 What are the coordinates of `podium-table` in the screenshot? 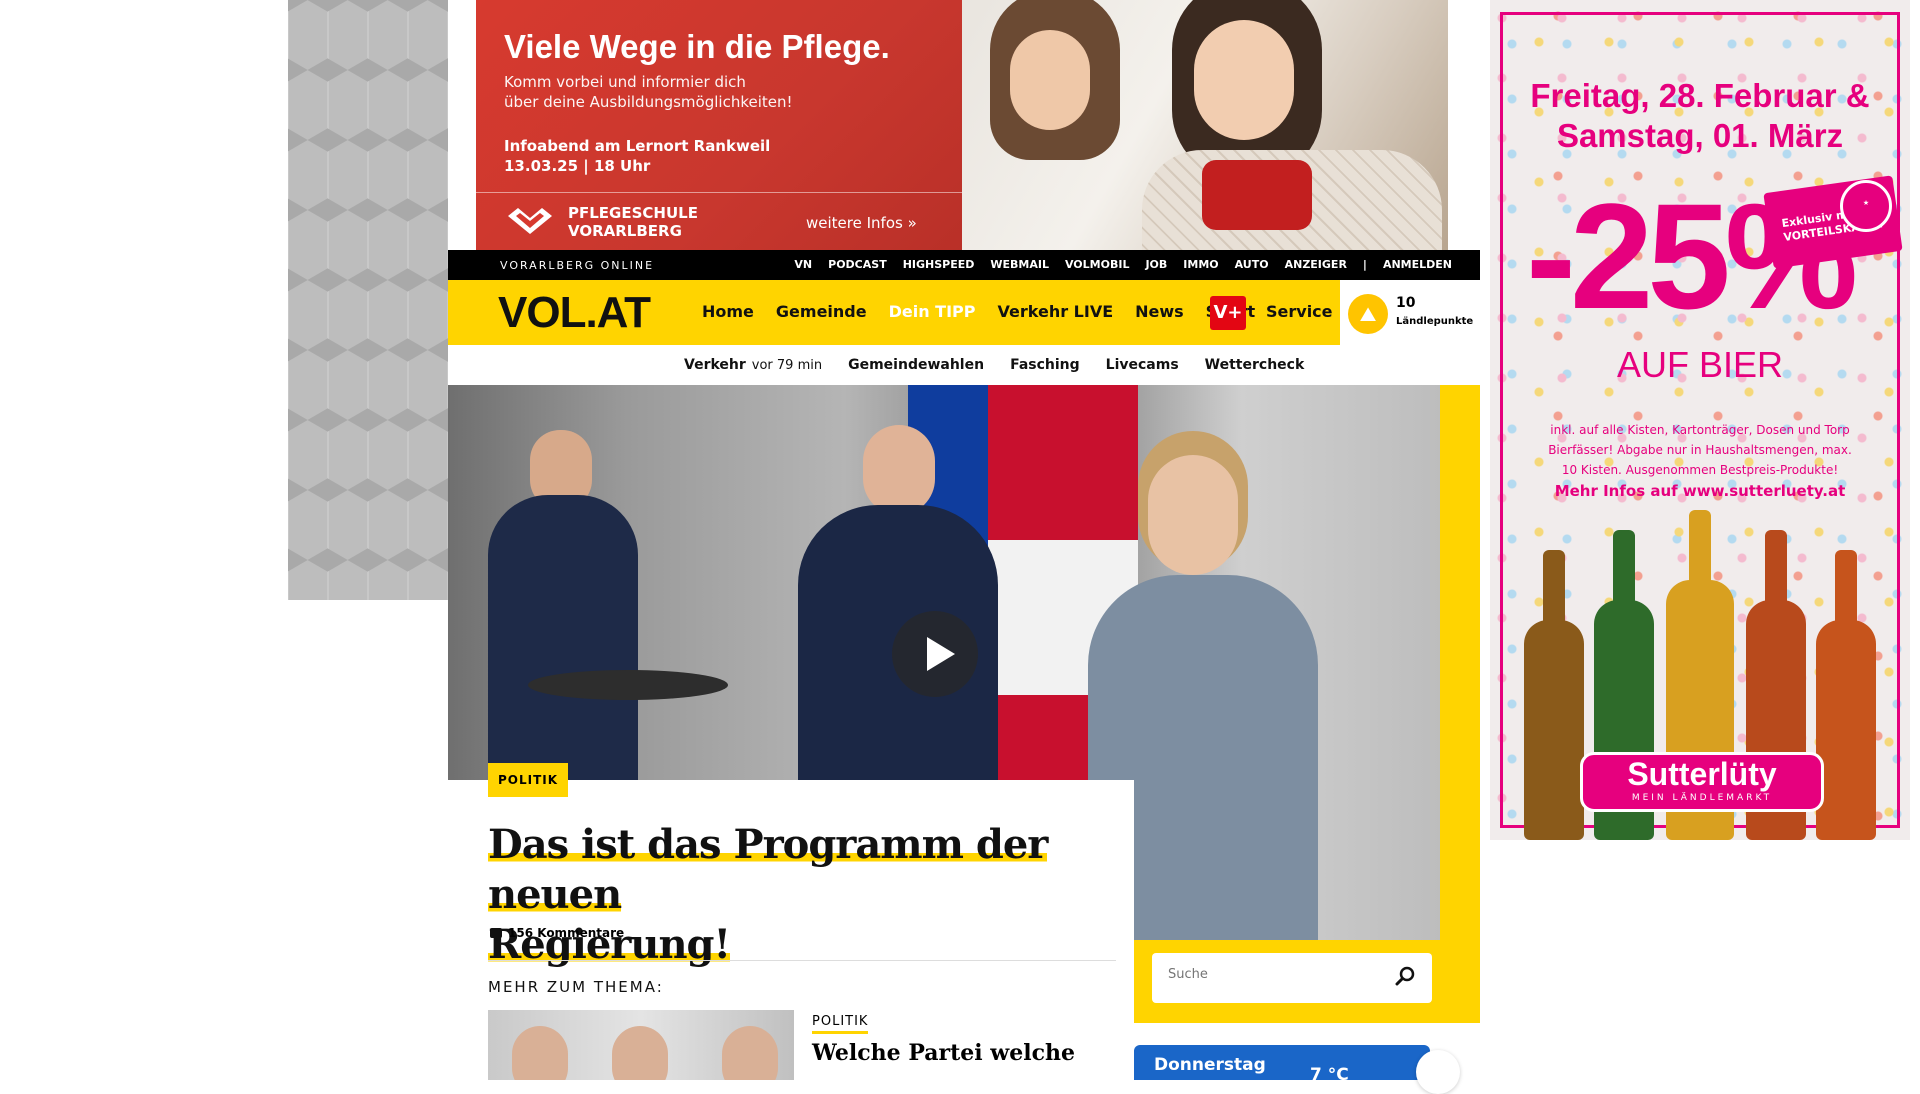 It's located at (628, 685).